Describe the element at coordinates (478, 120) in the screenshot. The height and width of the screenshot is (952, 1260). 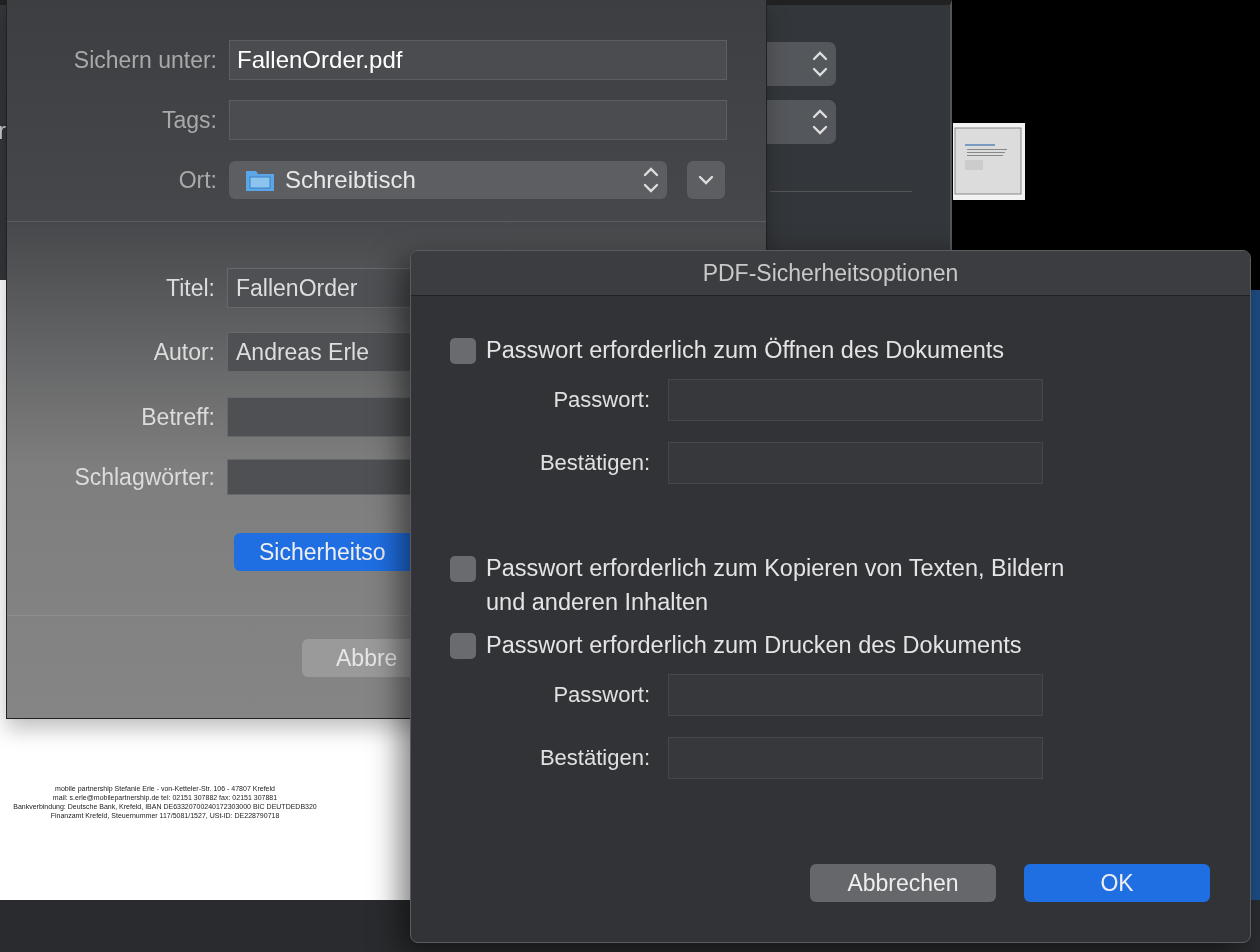
I see `tags-field` at that location.